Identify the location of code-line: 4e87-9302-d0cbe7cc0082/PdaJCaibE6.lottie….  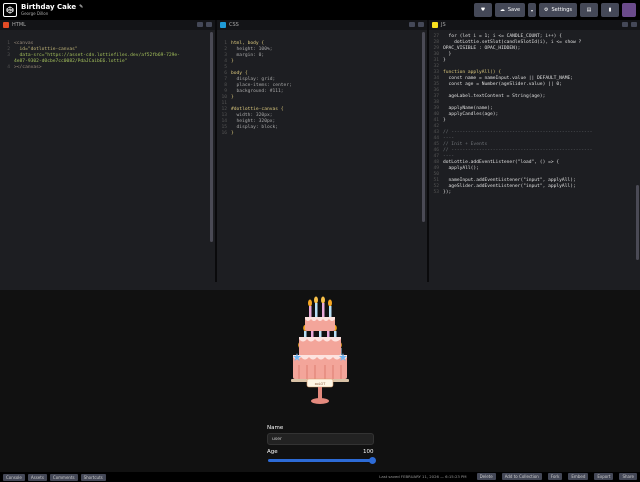
(71, 61).